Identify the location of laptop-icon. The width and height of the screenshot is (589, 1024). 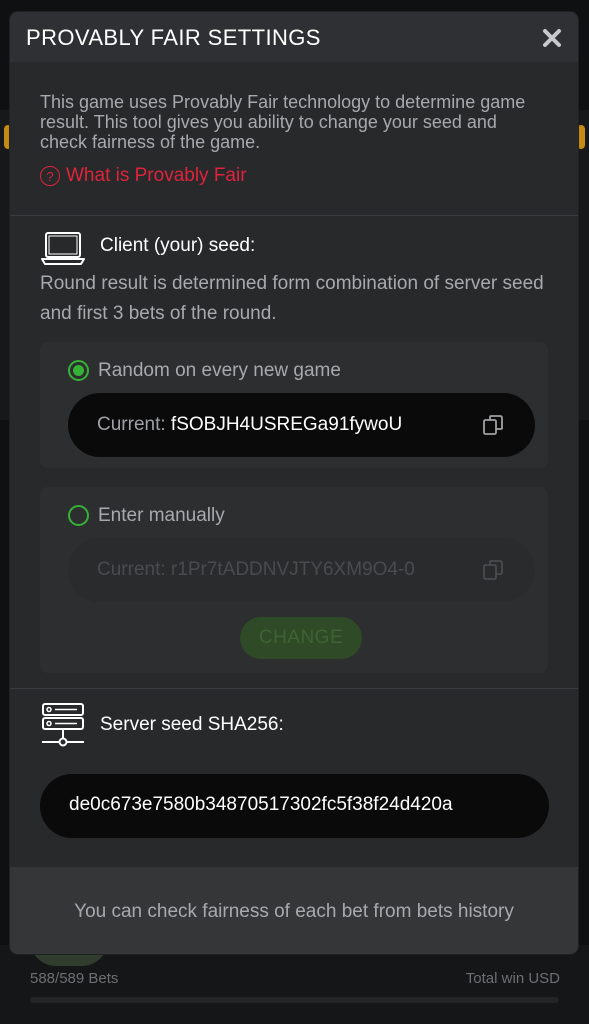
(63, 248).